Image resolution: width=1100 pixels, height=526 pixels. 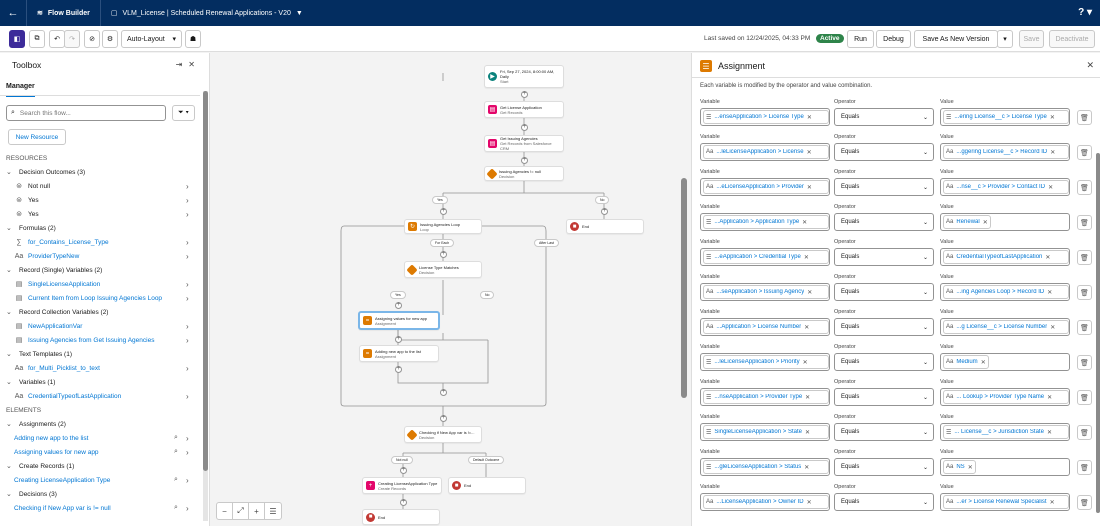 I want to click on redo-button: ↷, so click(x=72, y=39).